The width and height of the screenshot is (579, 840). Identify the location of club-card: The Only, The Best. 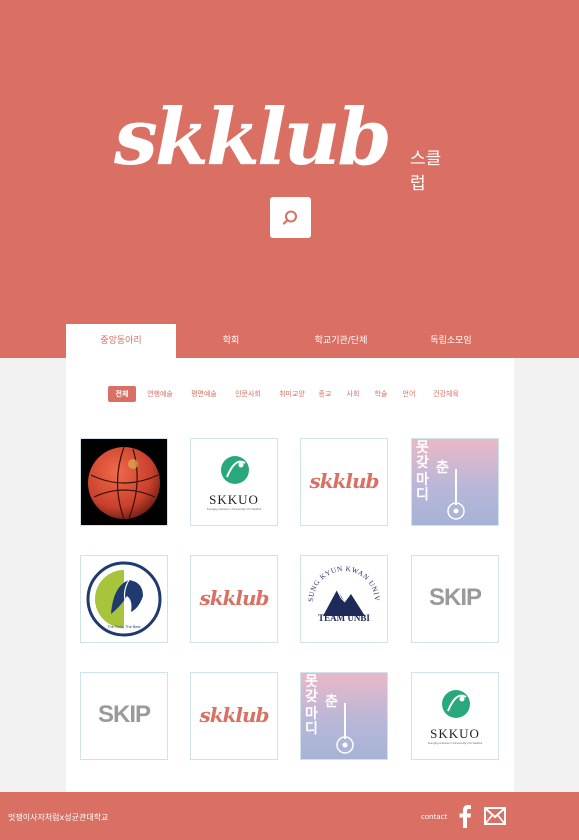
(124, 599).